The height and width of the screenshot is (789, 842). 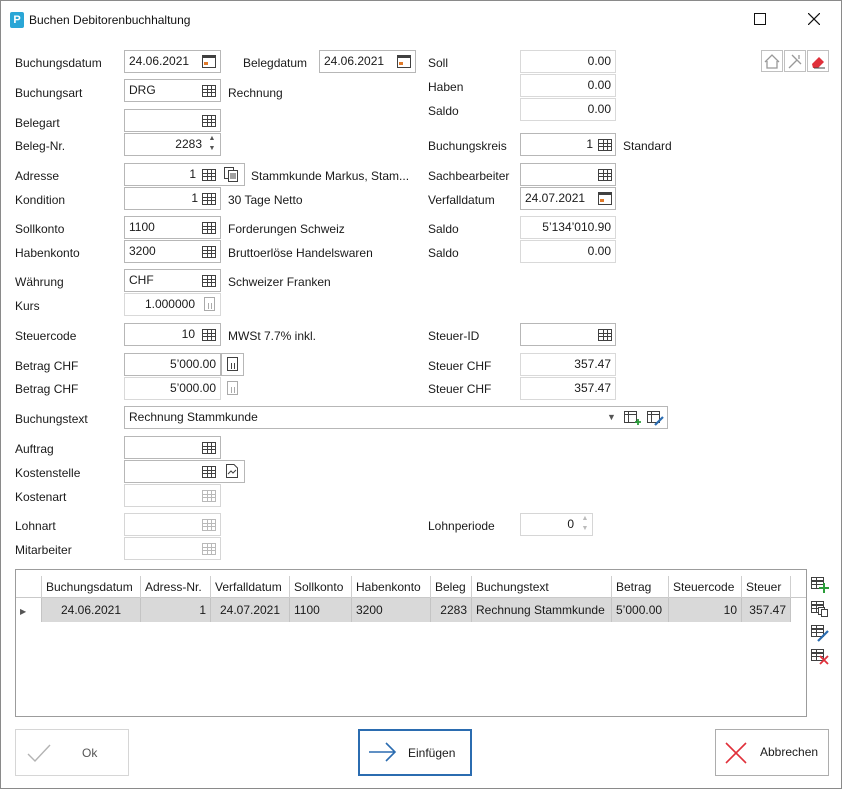 I want to click on row-indicator-header, so click(x=29, y=587).